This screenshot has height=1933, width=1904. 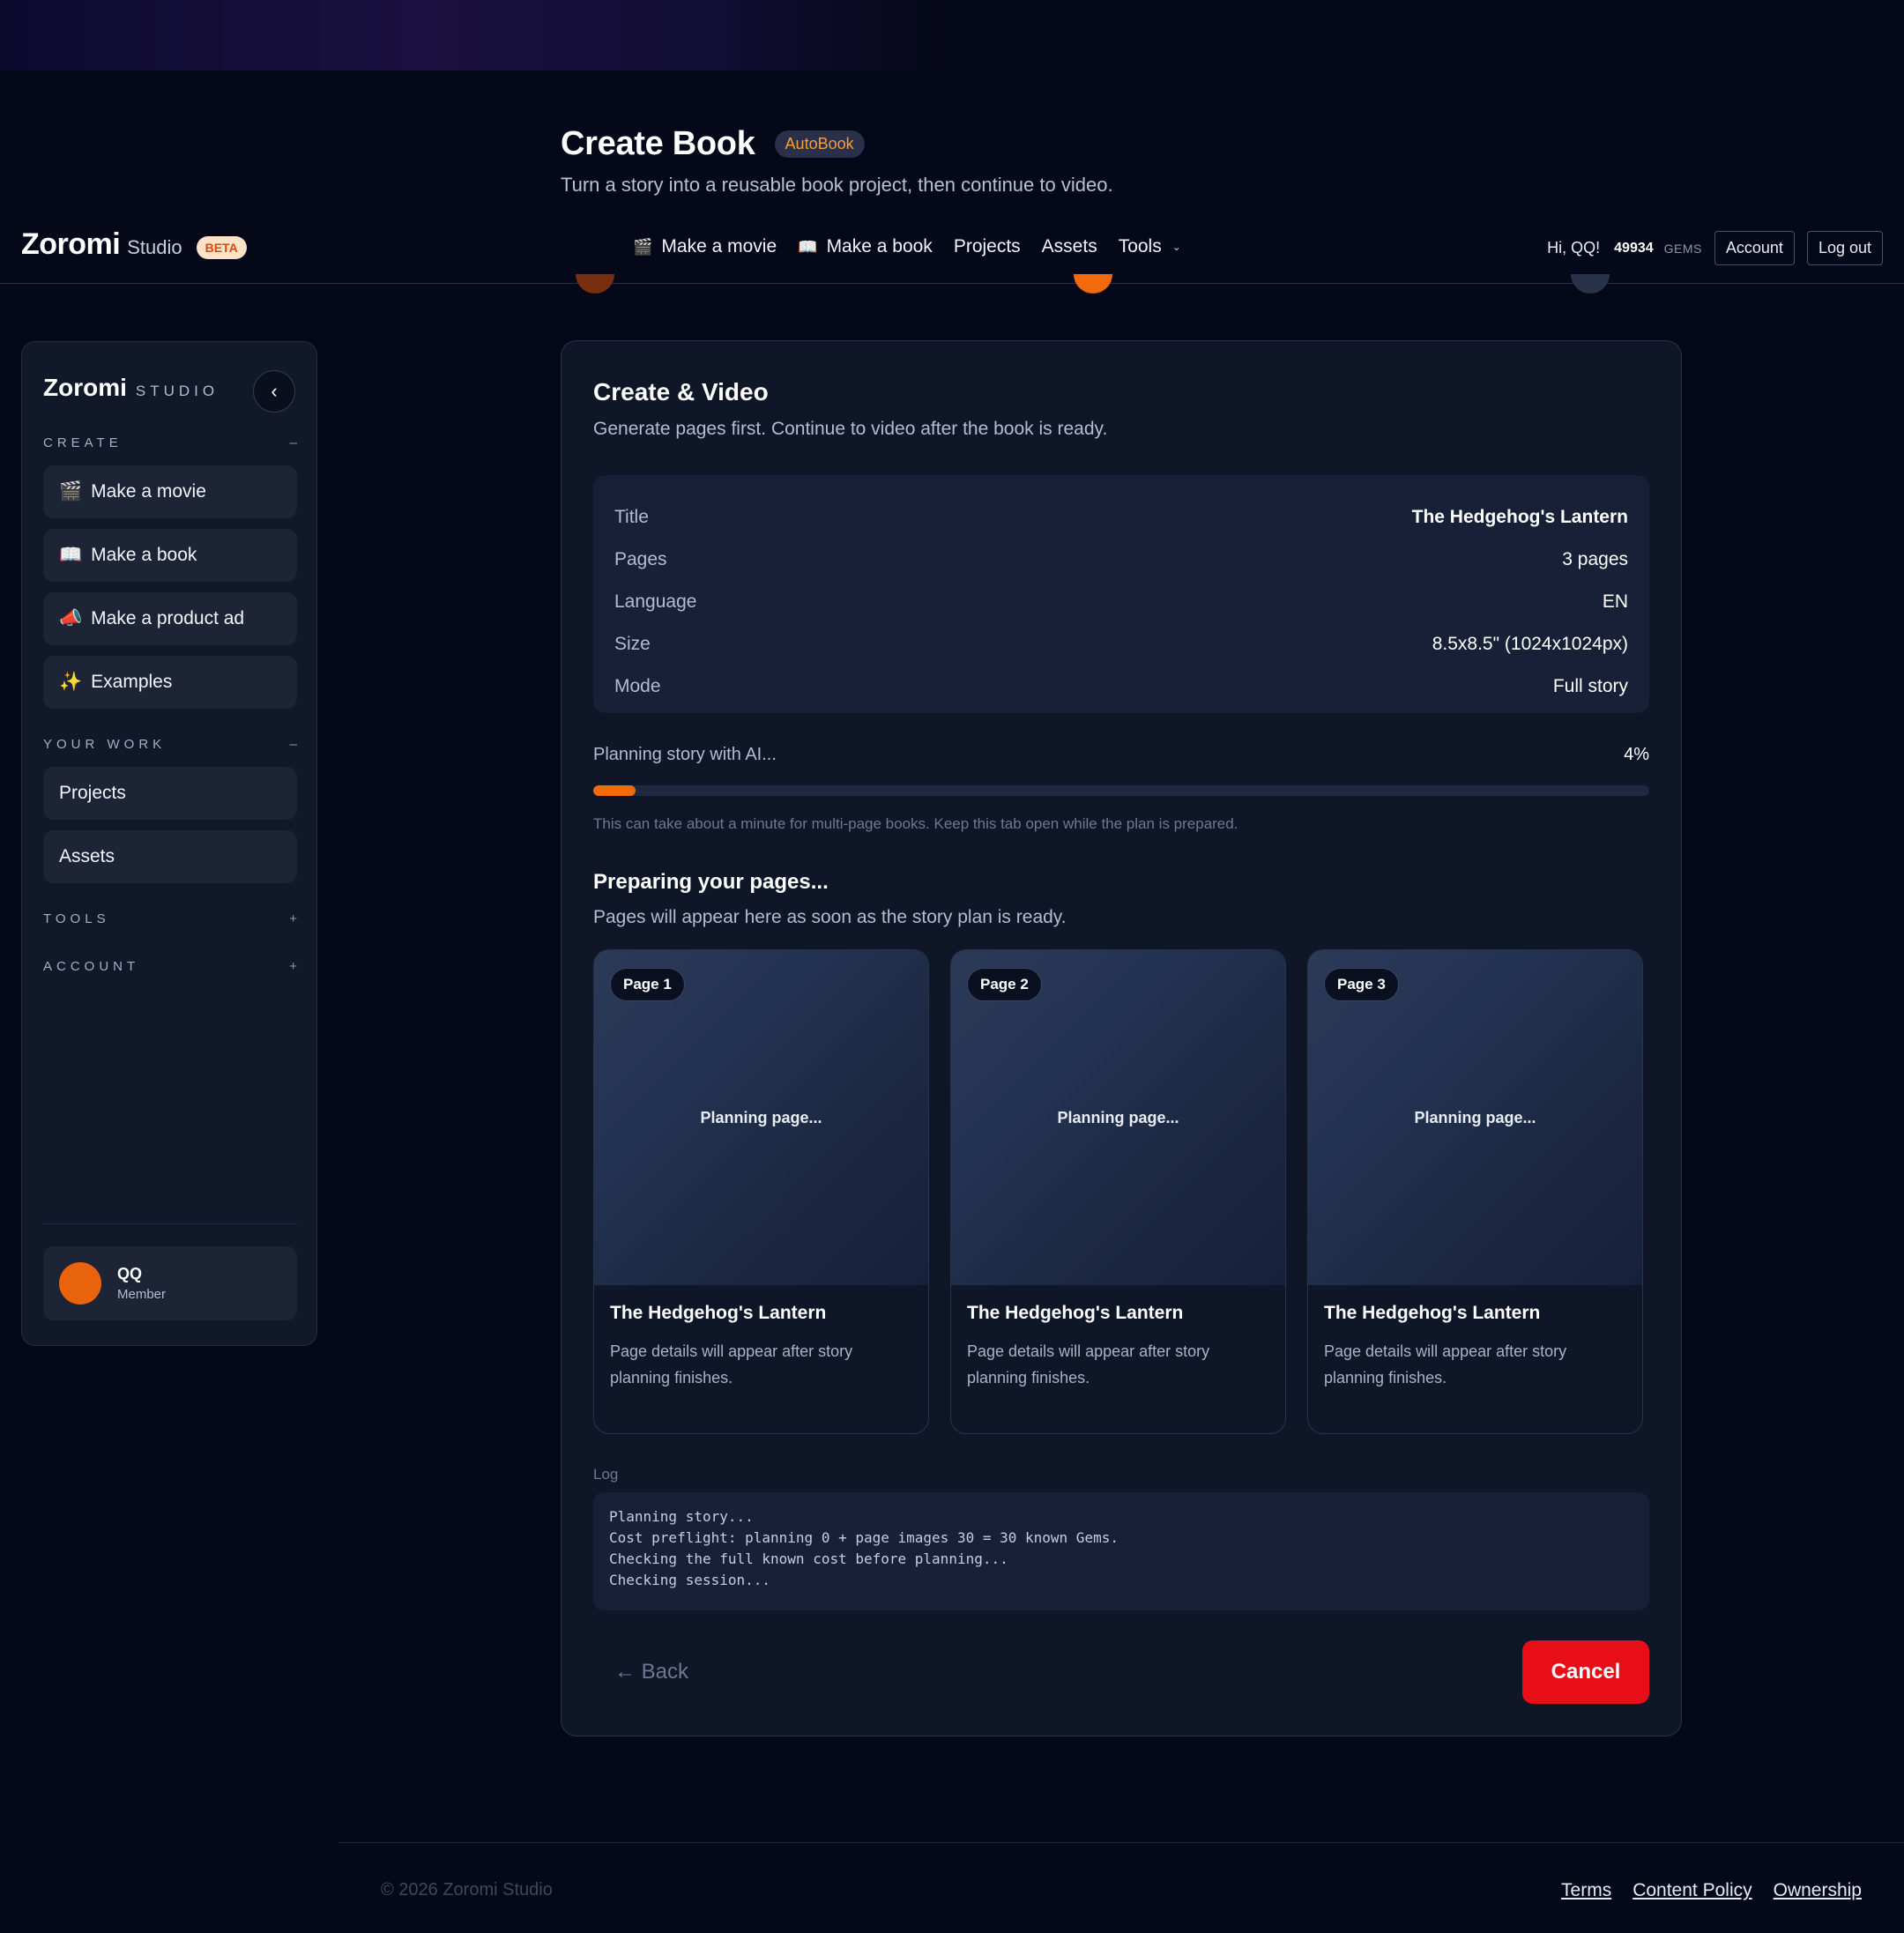 I want to click on user-role: Member, so click(x=142, y=1294).